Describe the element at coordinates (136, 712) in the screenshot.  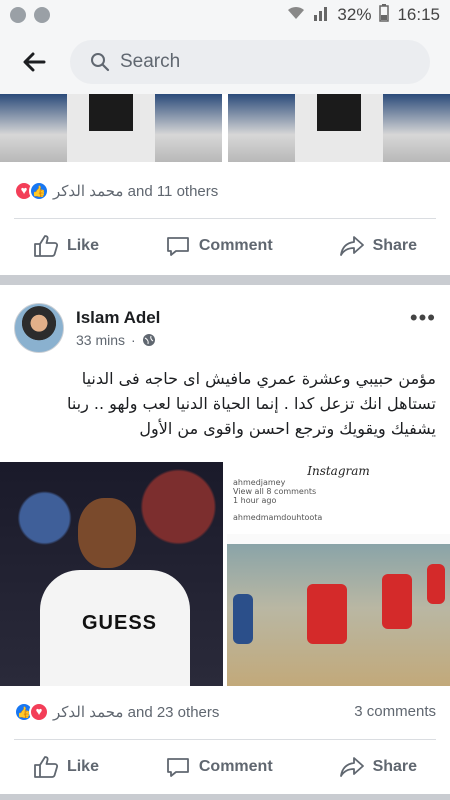
I see `post2-reactions-text: محمد الدكر and 23 others` at that location.